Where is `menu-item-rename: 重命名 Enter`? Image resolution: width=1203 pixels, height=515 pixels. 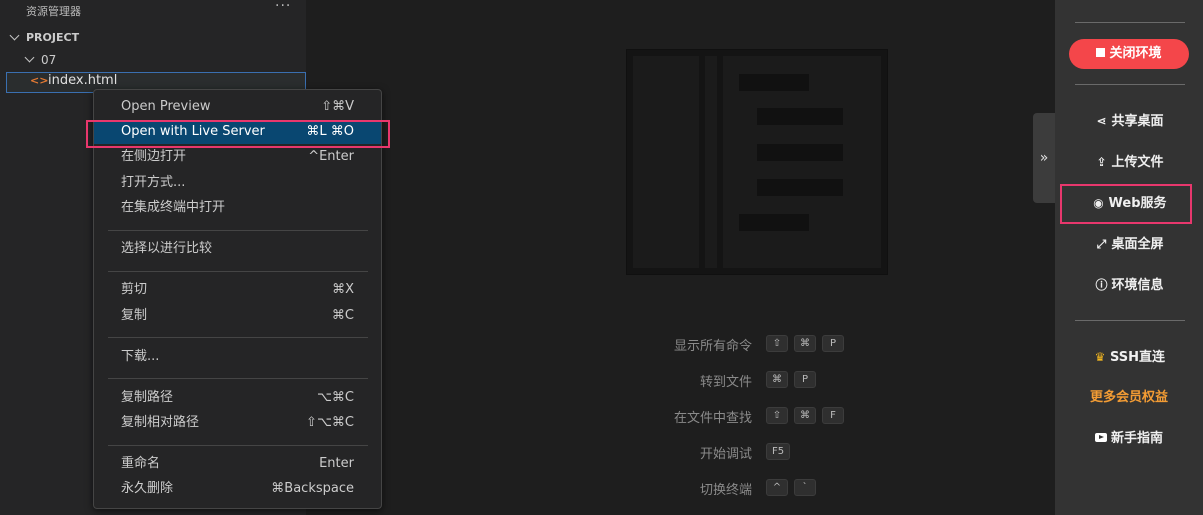
menu-item-rename: 重命名 Enter is located at coordinates (237, 464).